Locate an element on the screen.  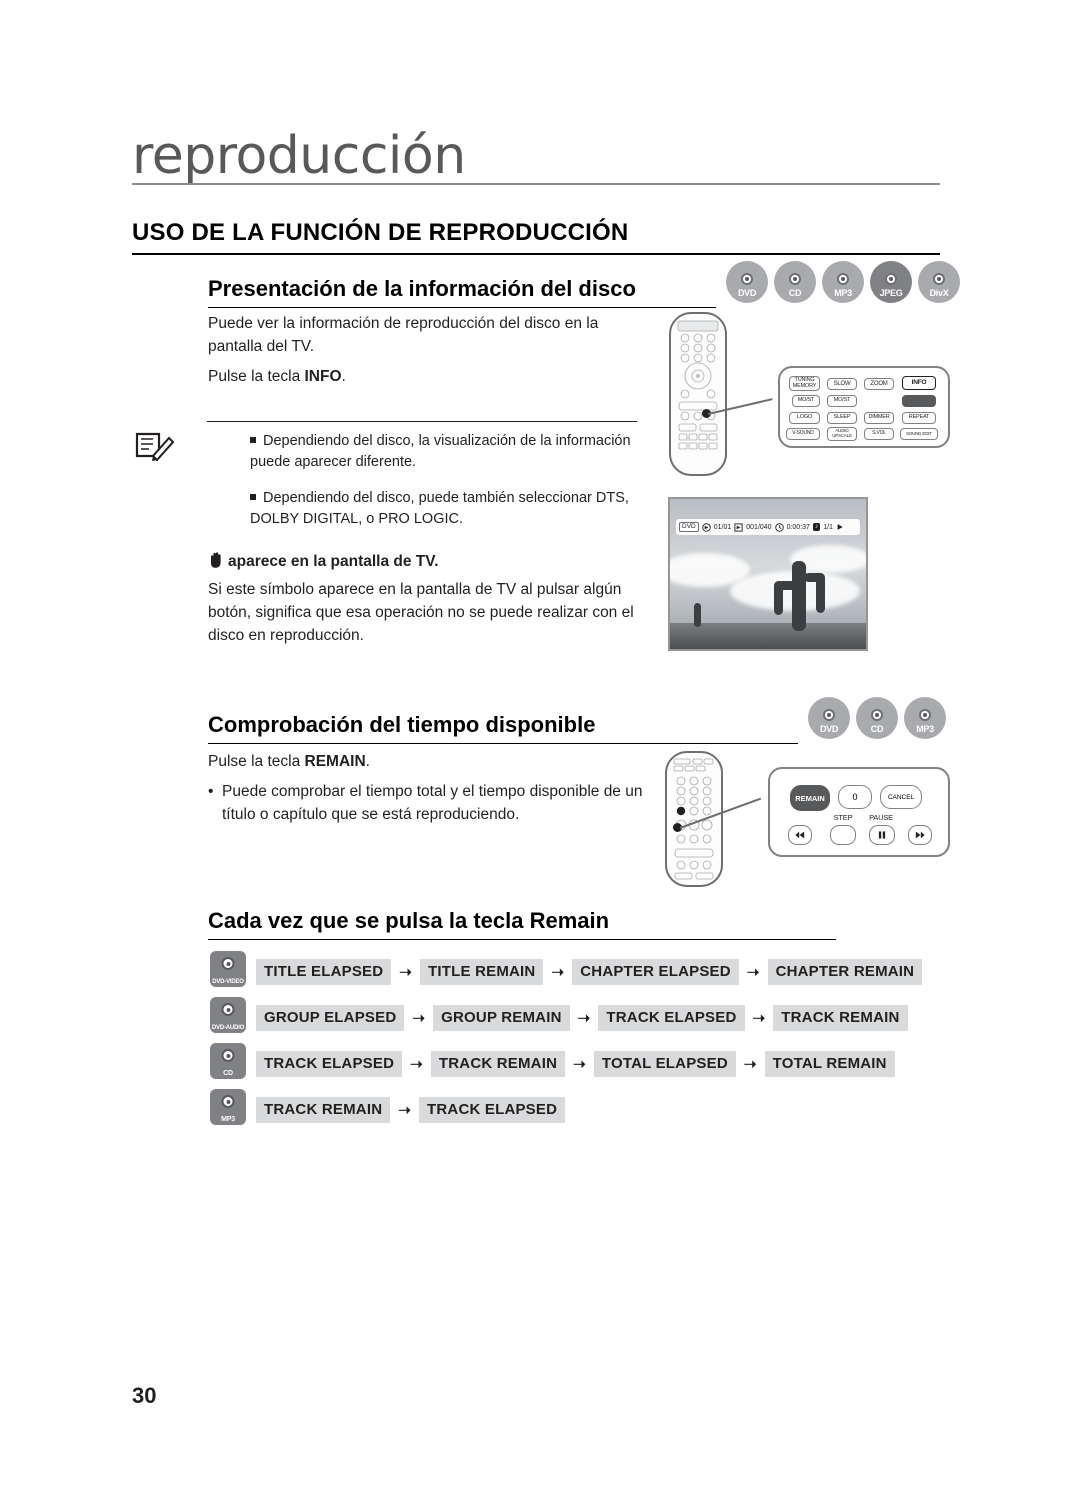
remote-control-illustration-top is located at coordinates (698, 394).